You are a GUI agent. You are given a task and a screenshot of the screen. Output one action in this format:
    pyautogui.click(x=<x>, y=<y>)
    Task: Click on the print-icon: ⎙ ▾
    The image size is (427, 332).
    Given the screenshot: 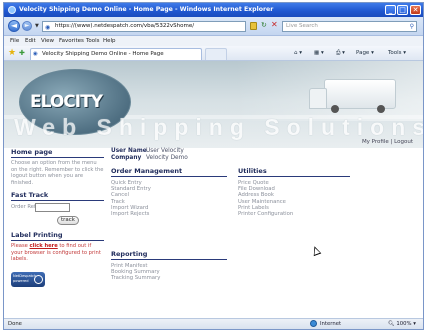 What is the action you would take?
    pyautogui.click(x=340, y=53)
    